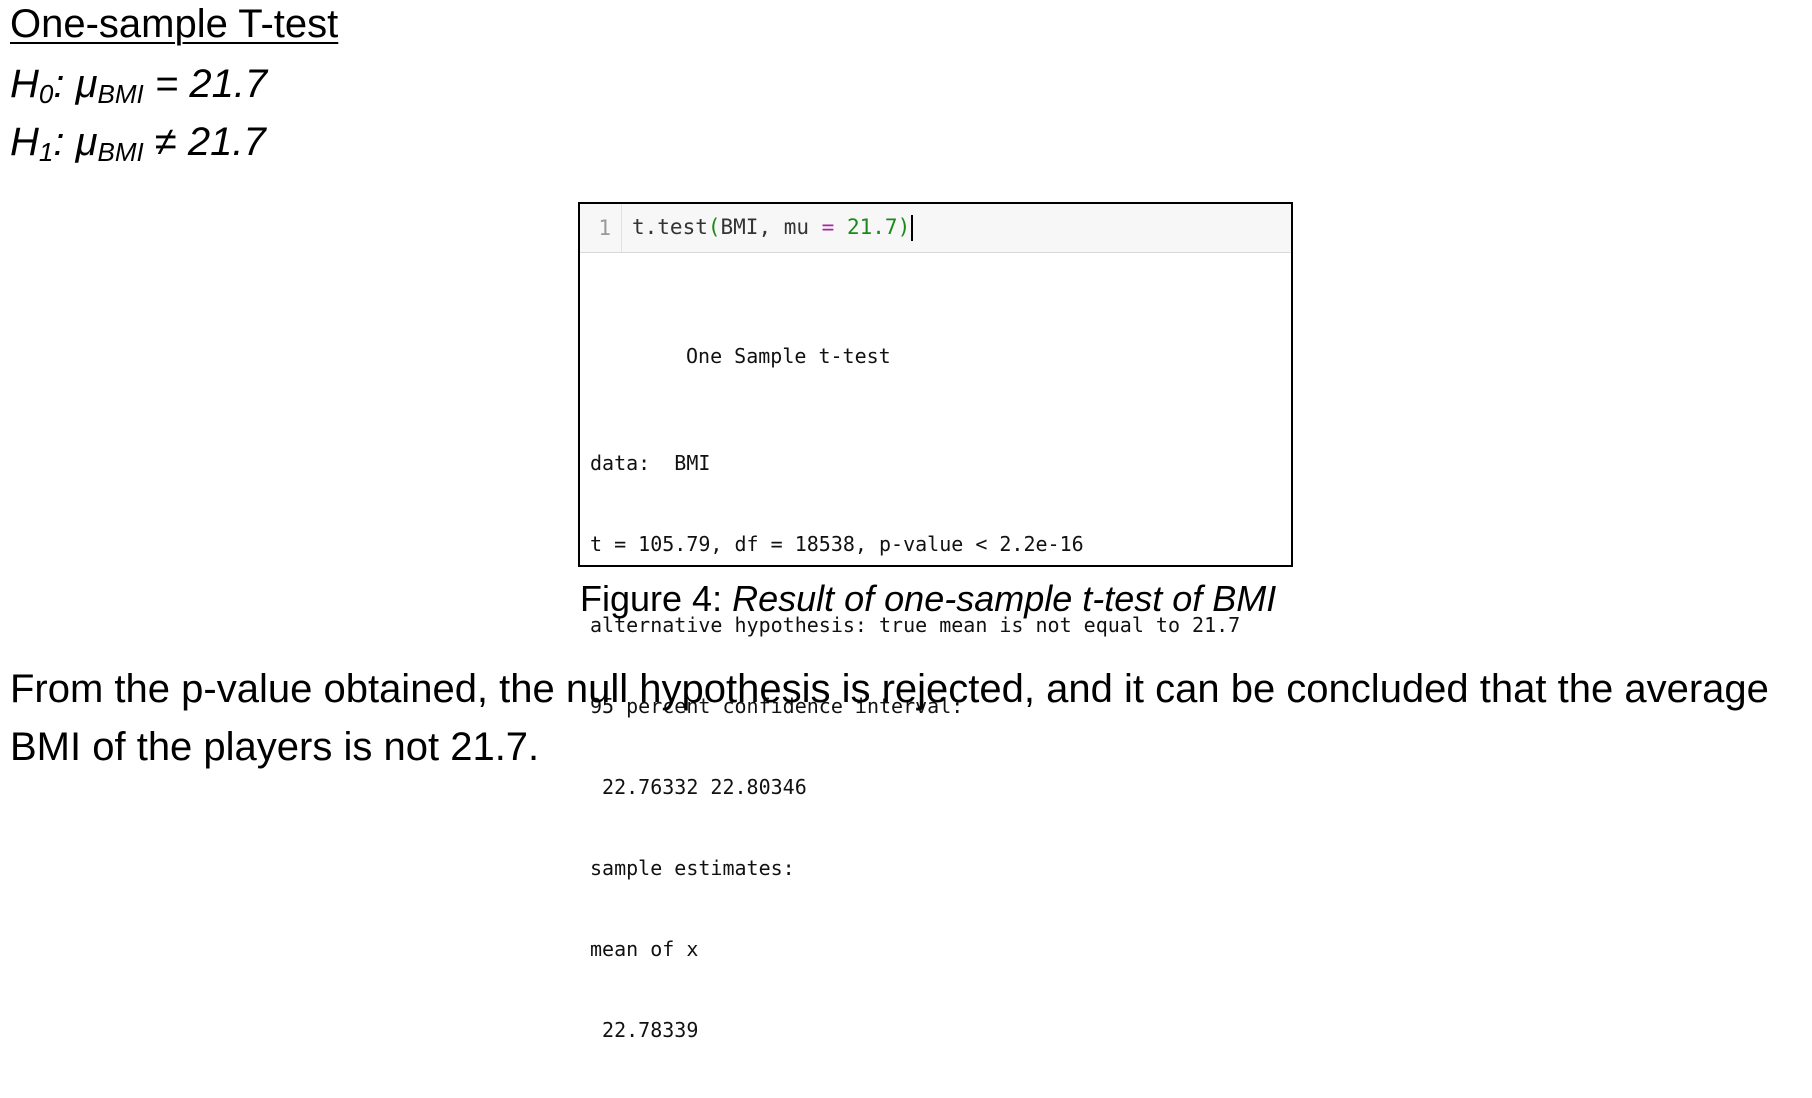 The height and width of the screenshot is (1098, 1812). I want to click on code-input-line: 1 t.test(BMI, mu = 21.7), so click(935, 228).